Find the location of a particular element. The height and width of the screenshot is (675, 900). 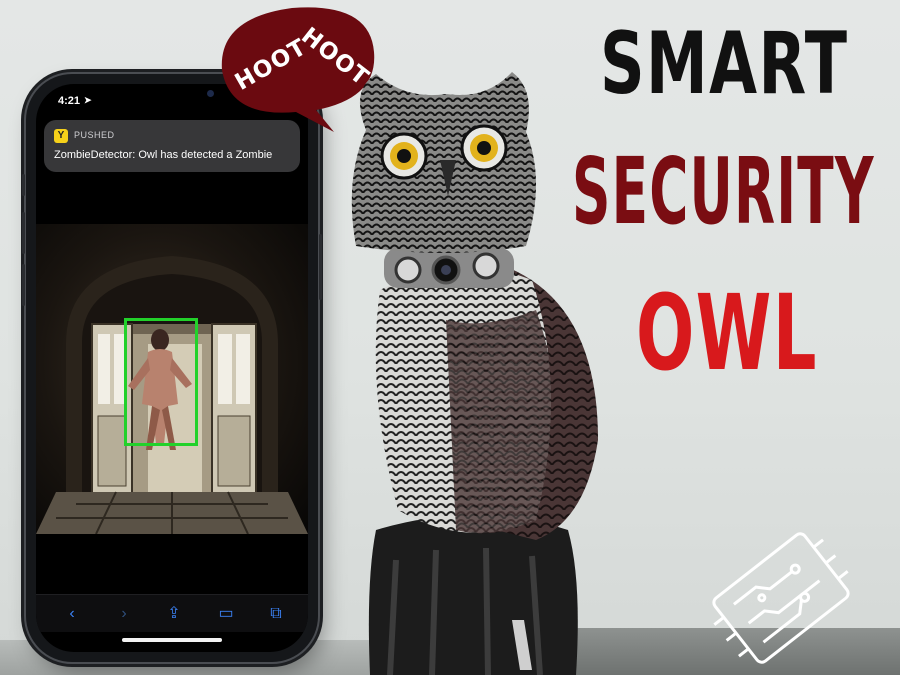

pushed-app-icon: Y is located at coordinates (61, 136).